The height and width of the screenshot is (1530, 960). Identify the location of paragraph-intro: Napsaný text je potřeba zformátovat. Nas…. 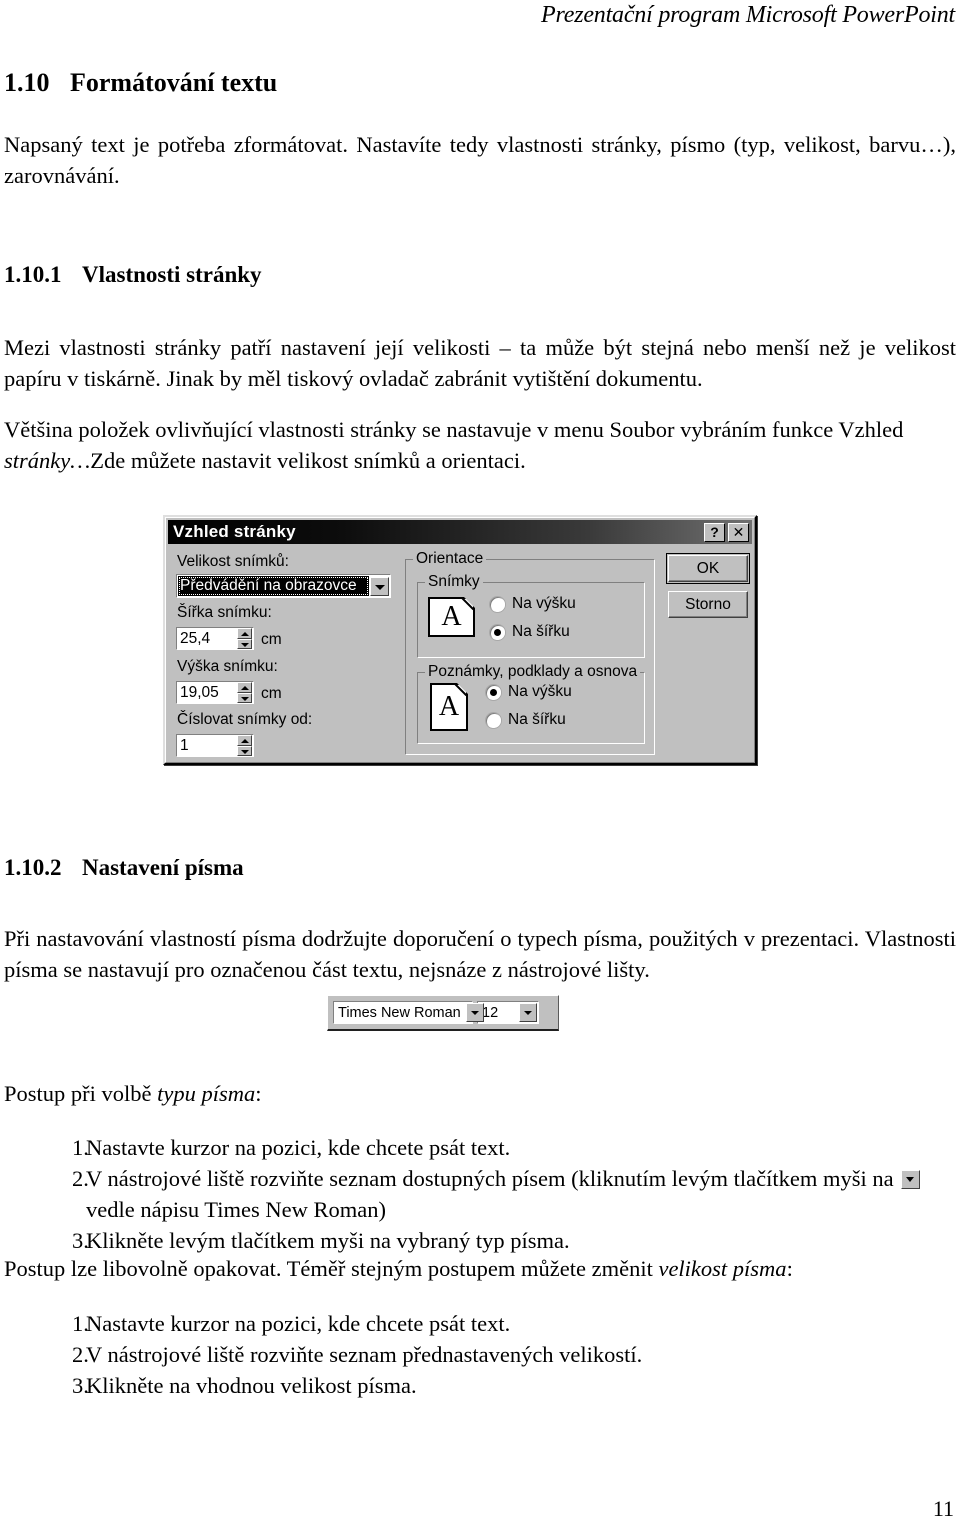
(480, 160).